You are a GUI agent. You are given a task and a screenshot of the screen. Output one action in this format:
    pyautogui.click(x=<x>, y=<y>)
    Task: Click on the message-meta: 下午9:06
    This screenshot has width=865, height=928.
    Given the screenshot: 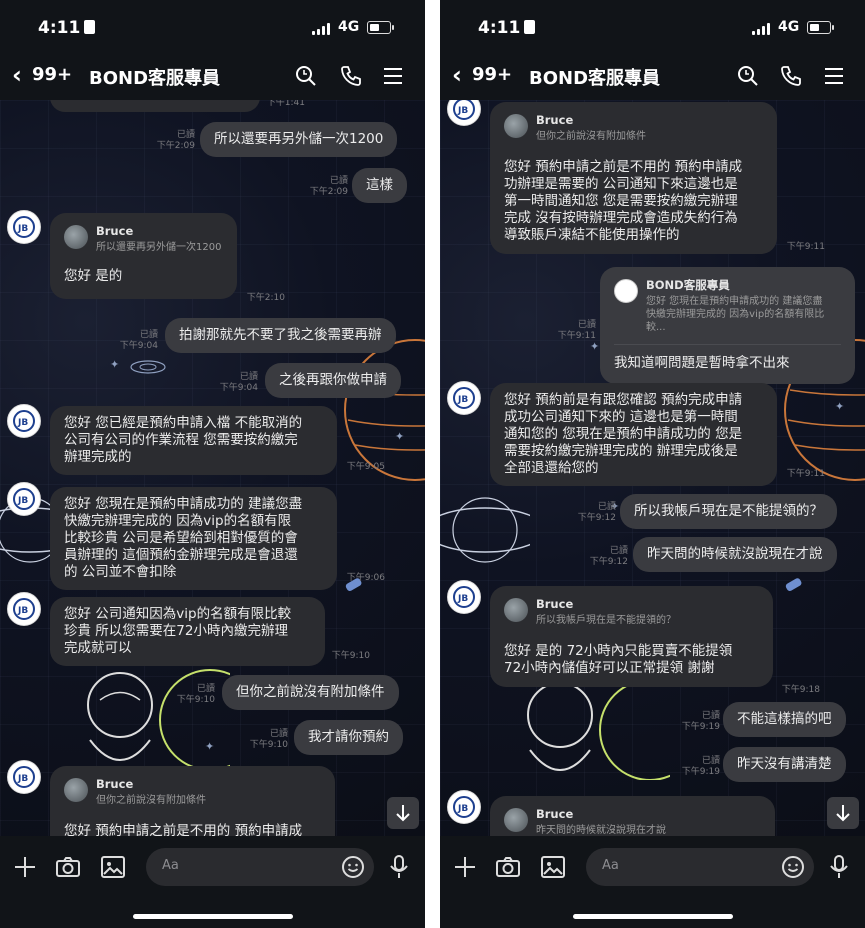 What is the action you would take?
    pyautogui.click(x=365, y=578)
    